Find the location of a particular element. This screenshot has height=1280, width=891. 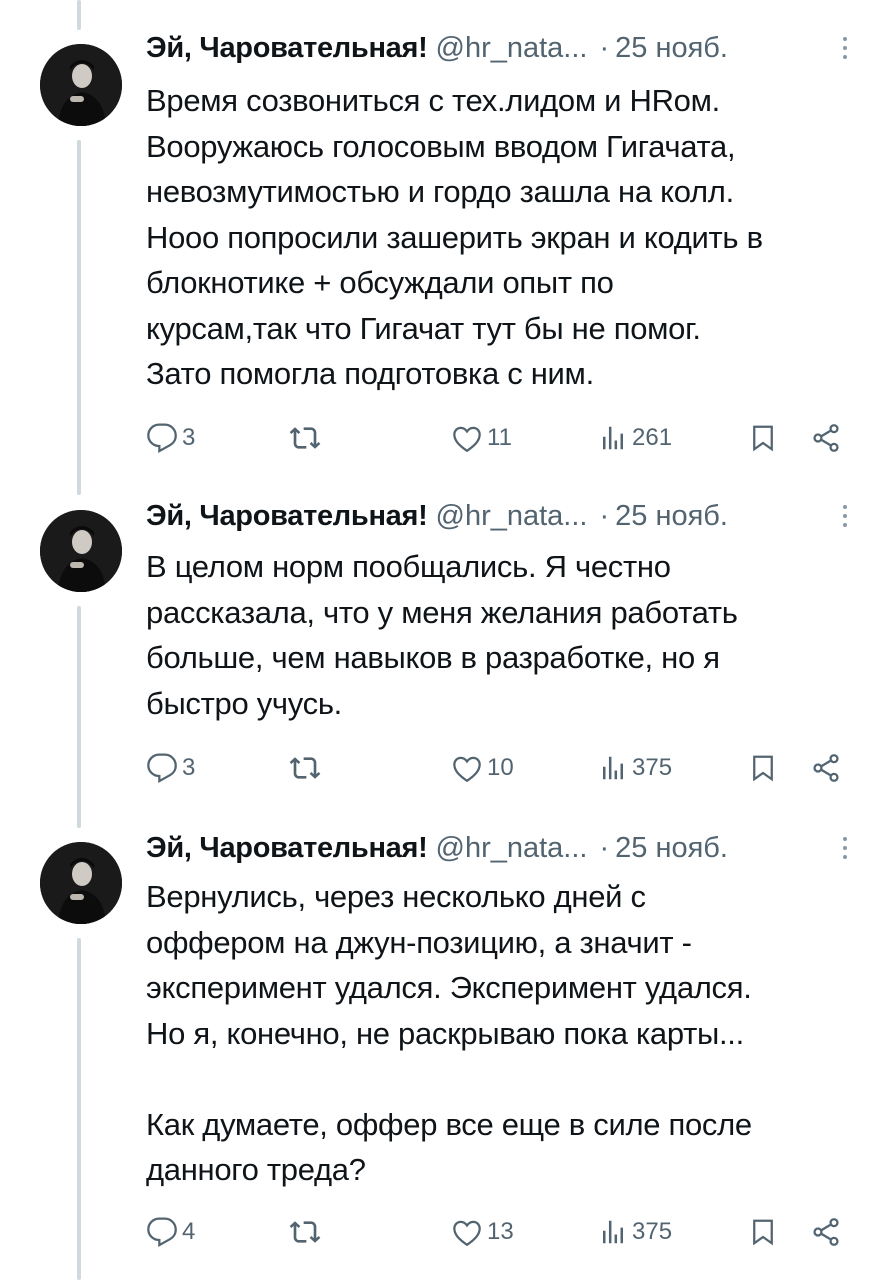

like-button: 13 is located at coordinates (482, 1232).